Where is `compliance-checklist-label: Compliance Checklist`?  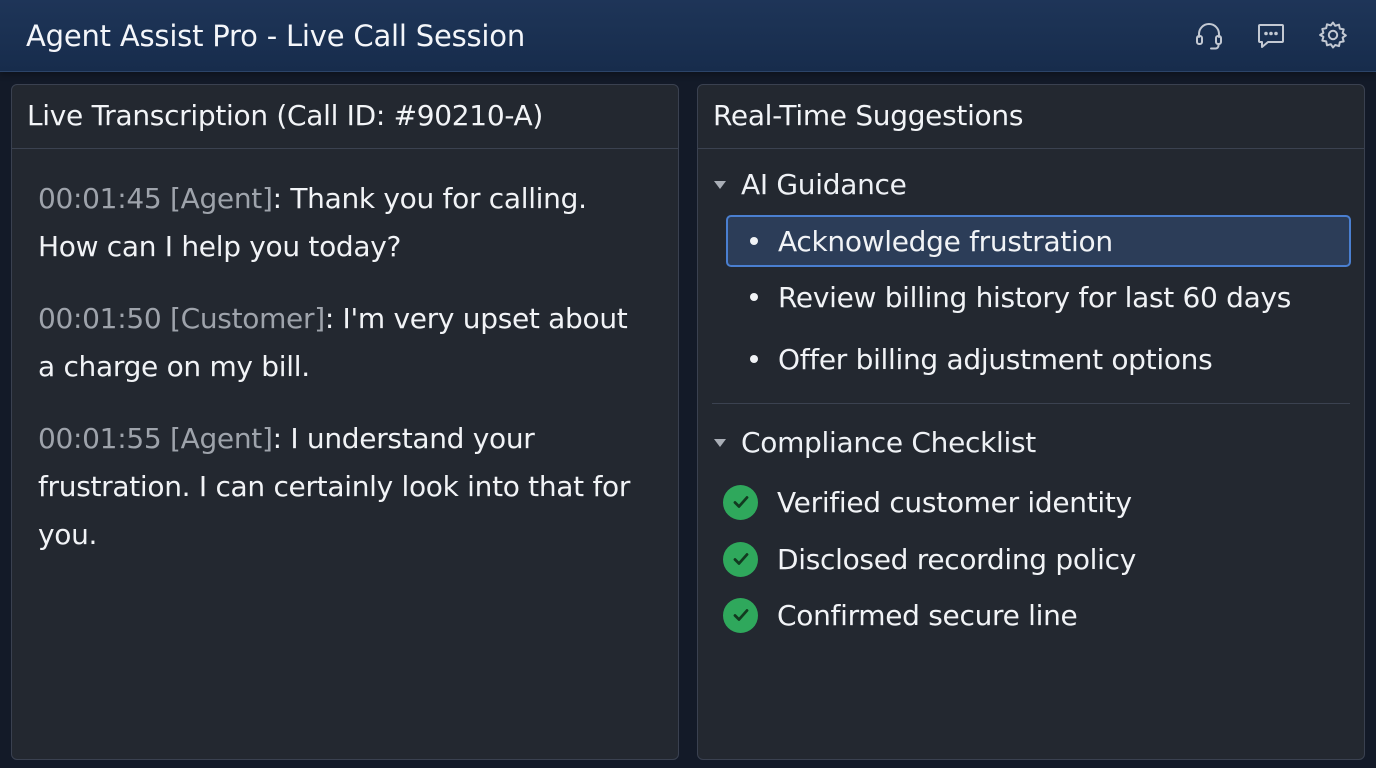
compliance-checklist-label: Compliance Checklist is located at coordinates (888, 442).